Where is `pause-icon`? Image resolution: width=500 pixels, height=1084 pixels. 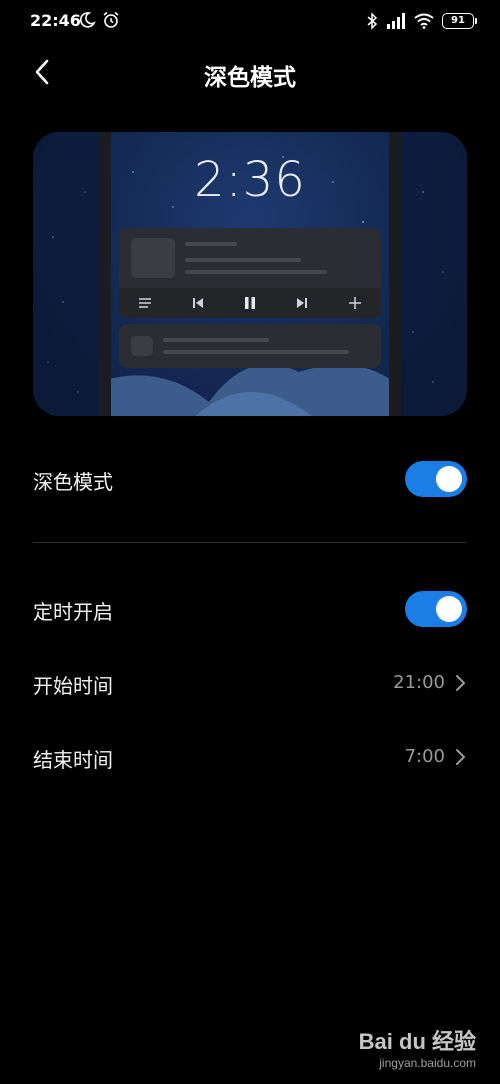
pause-icon is located at coordinates (250, 303).